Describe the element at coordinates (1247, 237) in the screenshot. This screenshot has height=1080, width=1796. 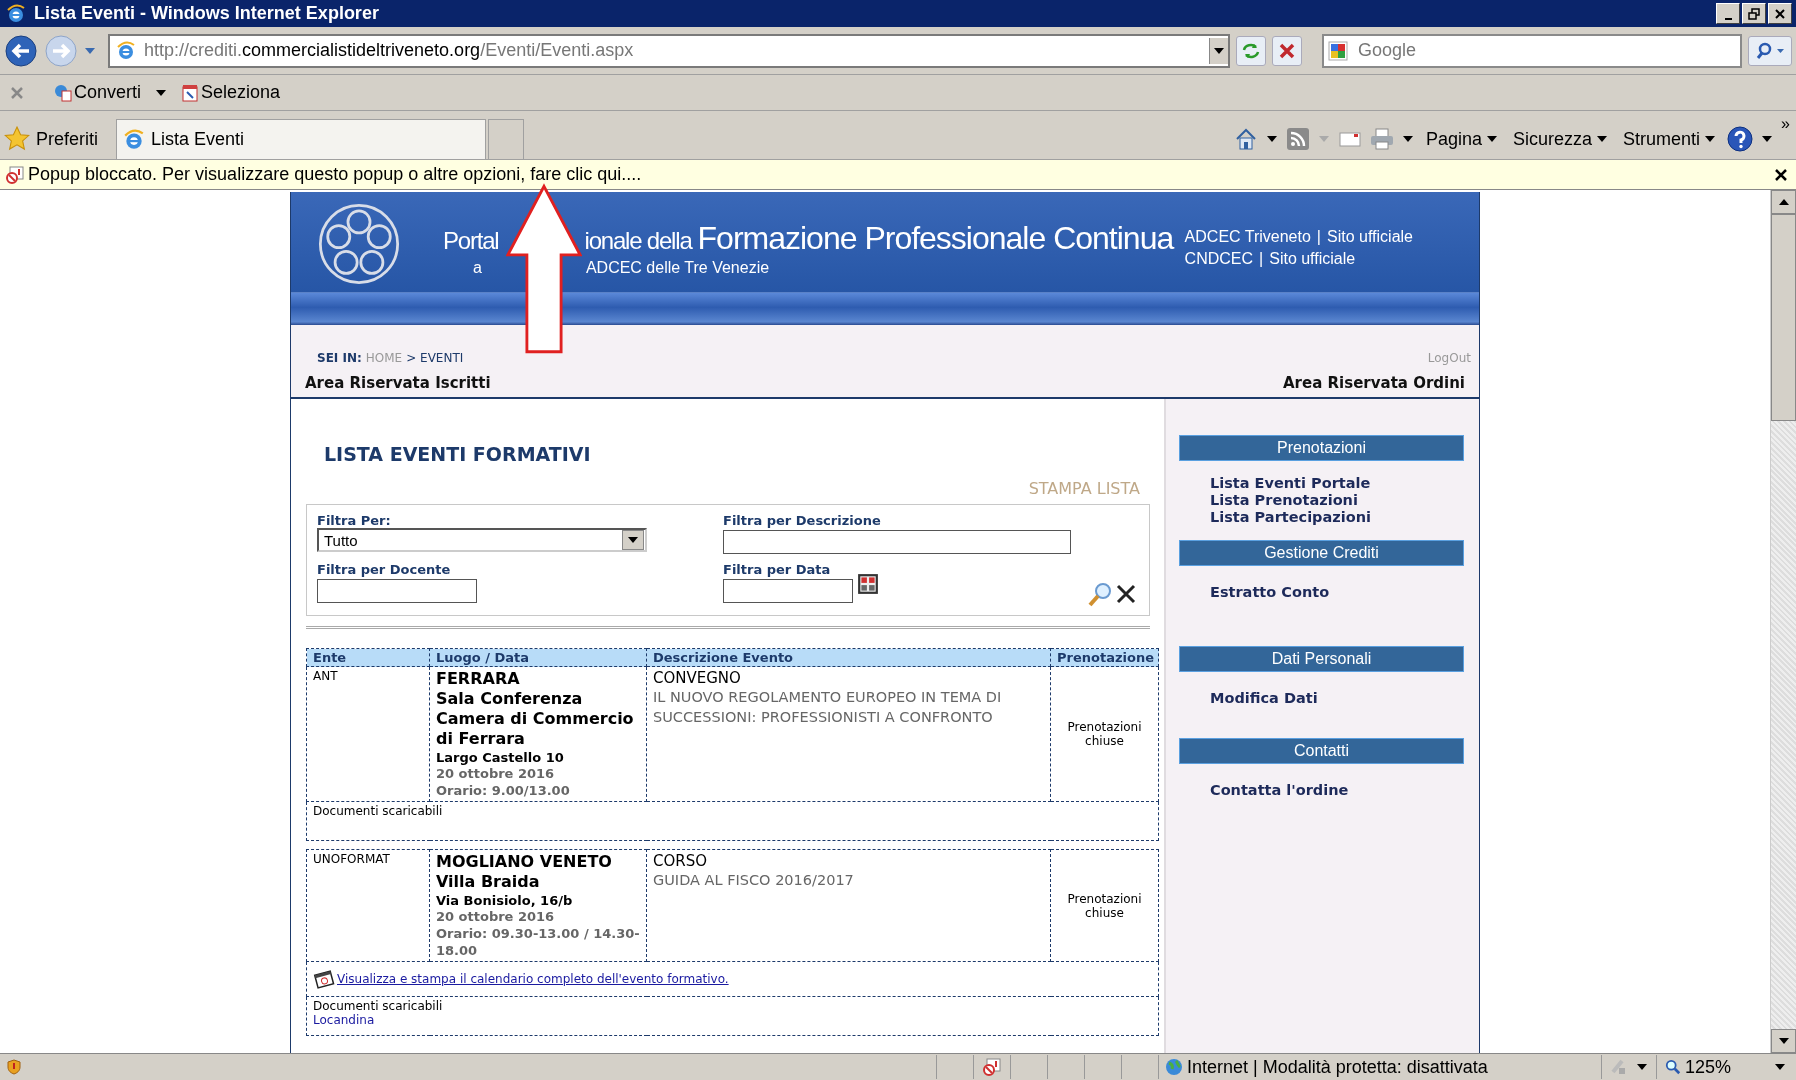
I see `header-link: ADCEC Triveneto` at that location.